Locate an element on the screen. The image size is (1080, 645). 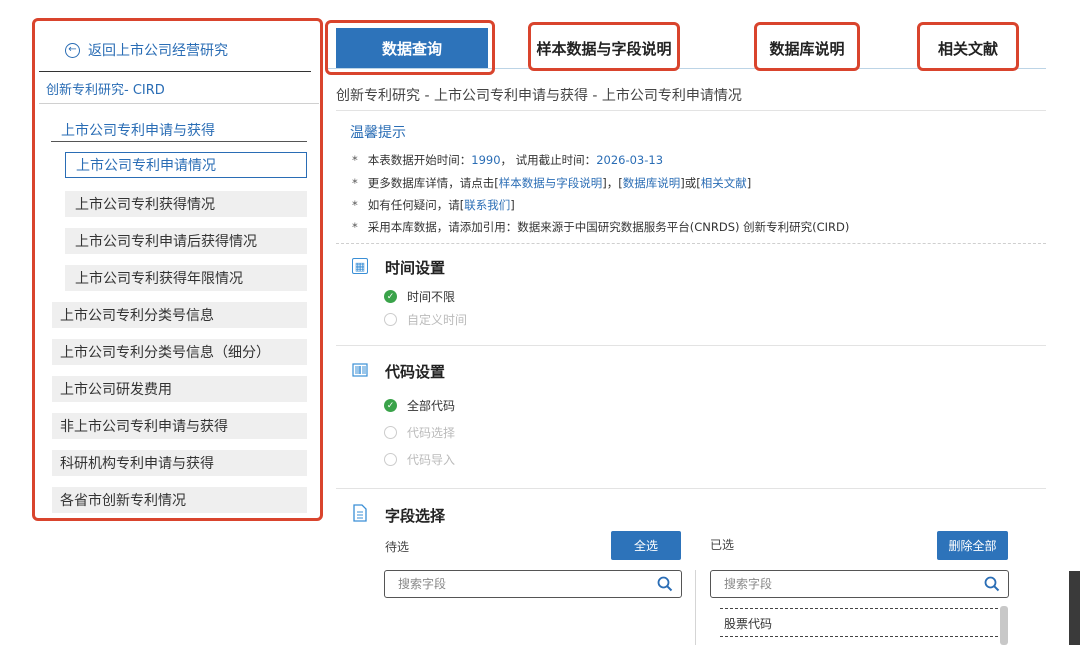
pending-label: 待选 is located at coordinates (397, 547).